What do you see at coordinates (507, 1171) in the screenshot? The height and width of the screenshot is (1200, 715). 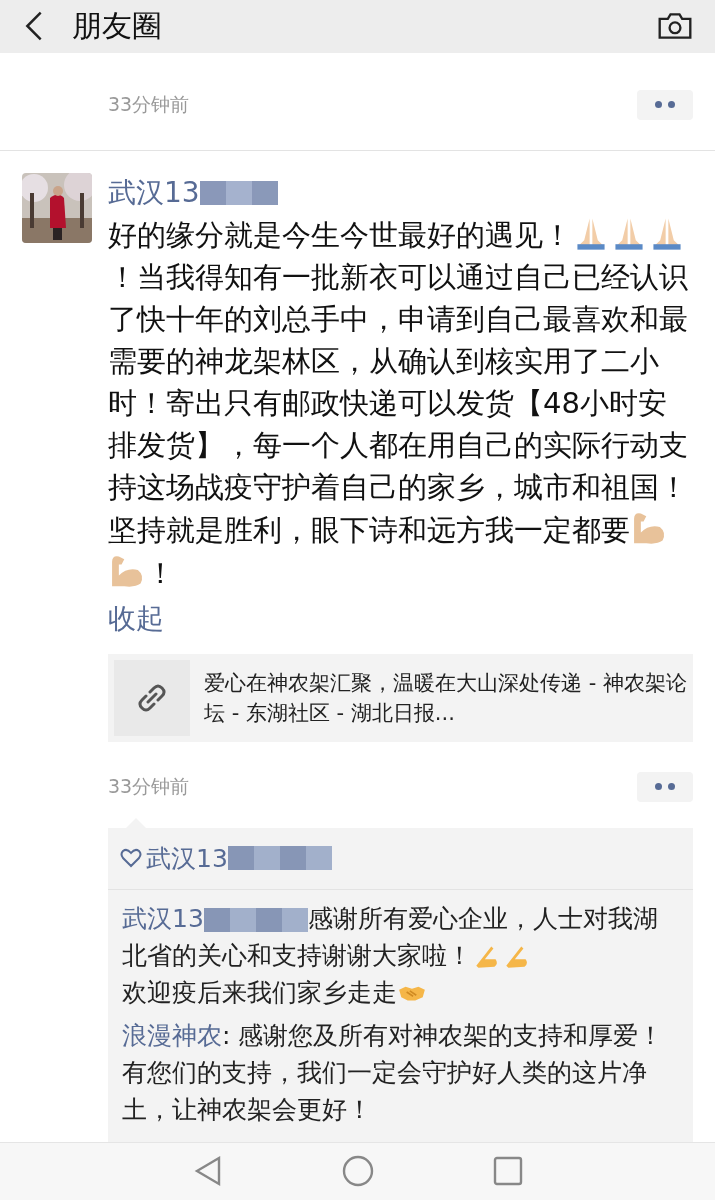 I see `recents-icon` at bounding box center [507, 1171].